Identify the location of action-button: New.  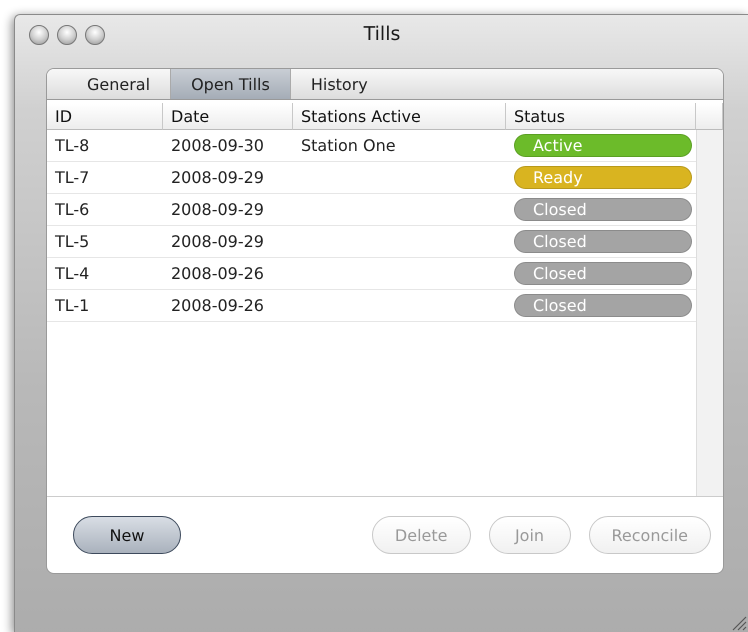
(127, 535).